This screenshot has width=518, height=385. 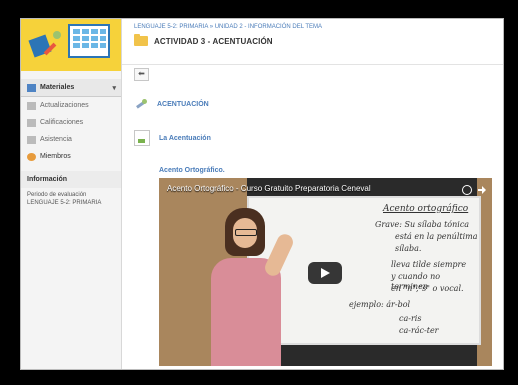 What do you see at coordinates (56, 139) in the screenshot?
I see `sidebar-item-label: Asistencia` at bounding box center [56, 139].